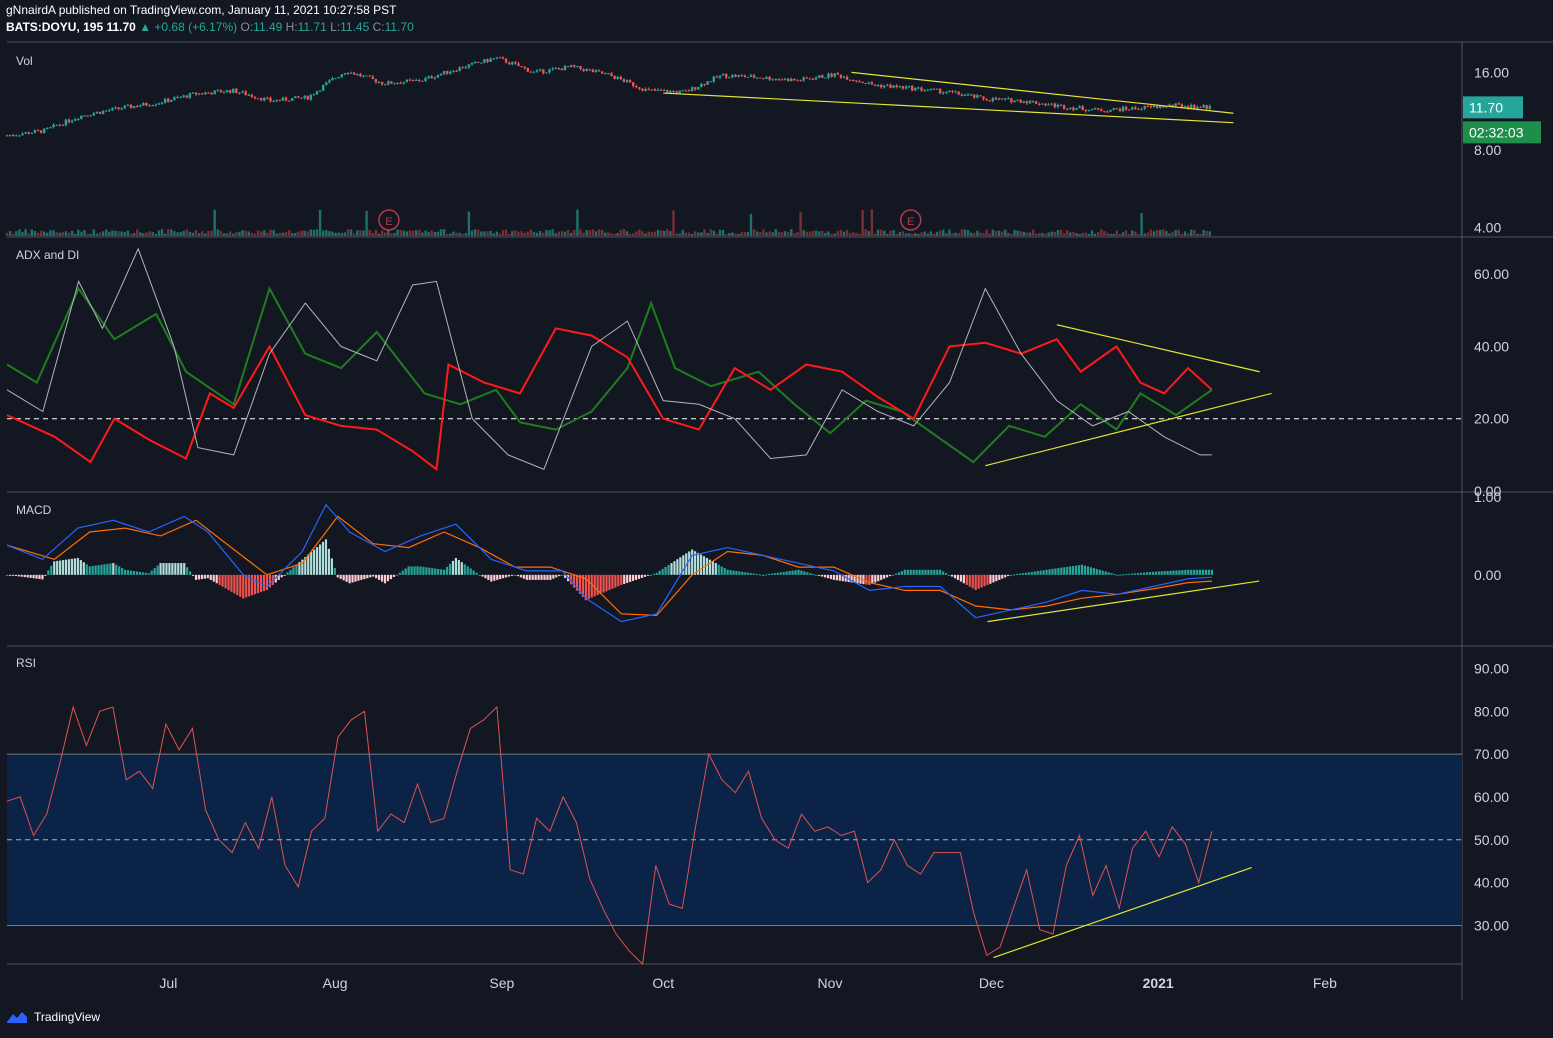 This screenshot has width=1553, height=1038. Describe the element at coordinates (1491, 419) in the screenshot. I see `adx-tick-label: 20.00` at that location.